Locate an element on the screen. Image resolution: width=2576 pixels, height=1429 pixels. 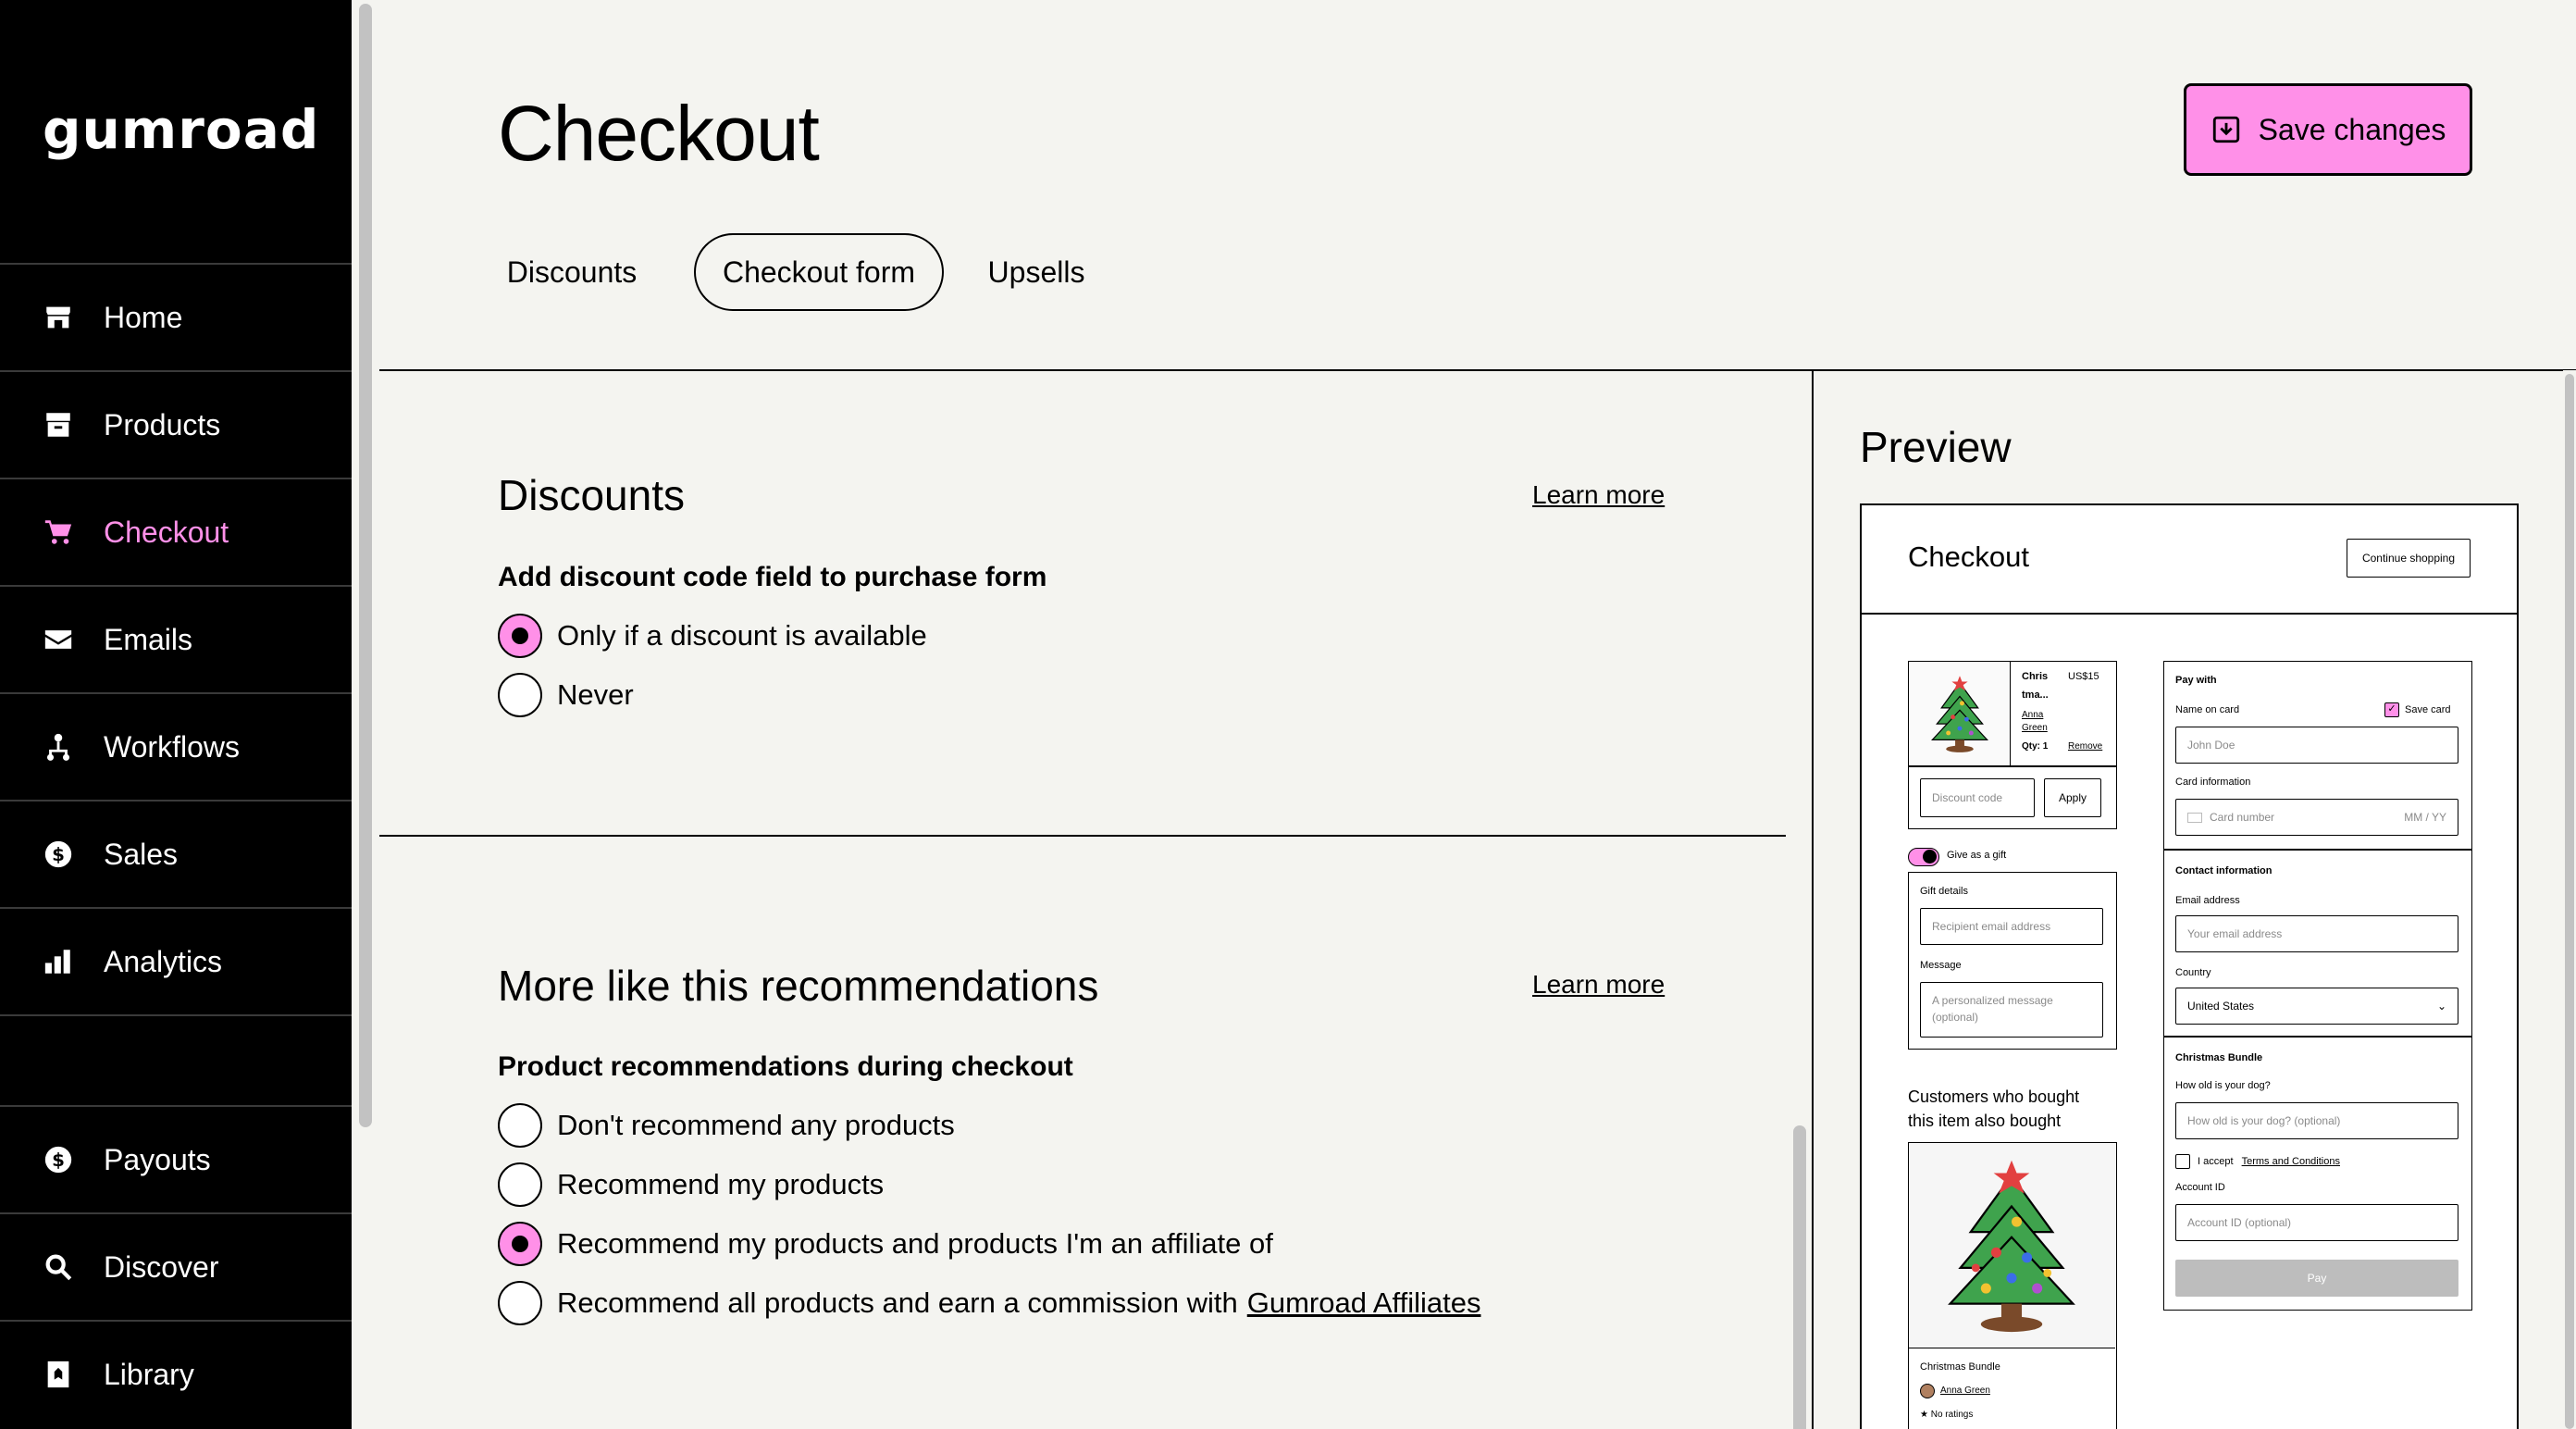
recipient-email-input: Recipient email address is located at coordinates (2012, 927).